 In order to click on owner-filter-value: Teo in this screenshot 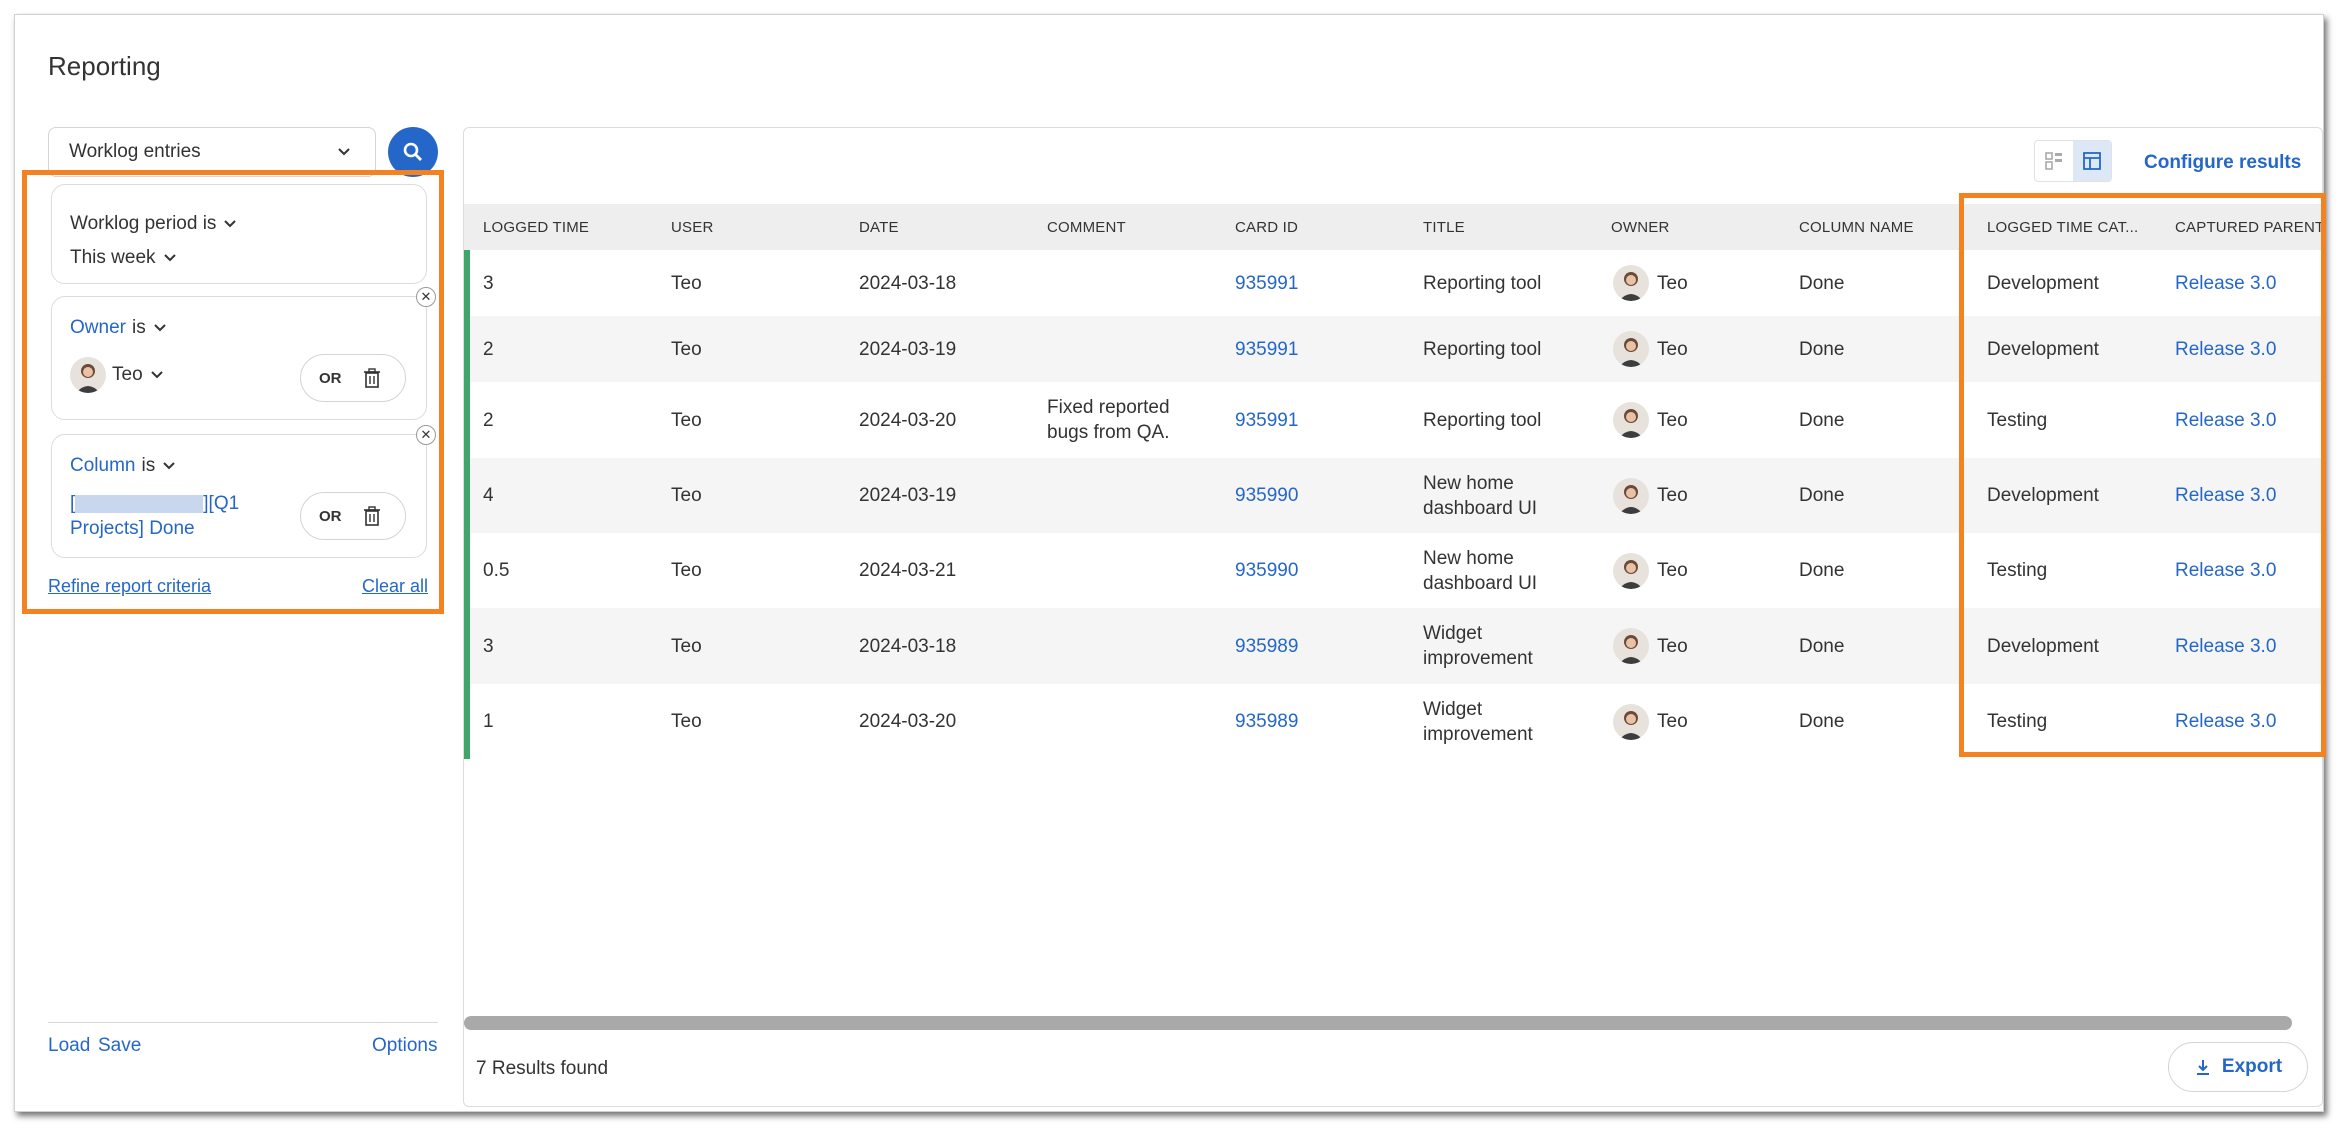, I will do `click(117, 375)`.